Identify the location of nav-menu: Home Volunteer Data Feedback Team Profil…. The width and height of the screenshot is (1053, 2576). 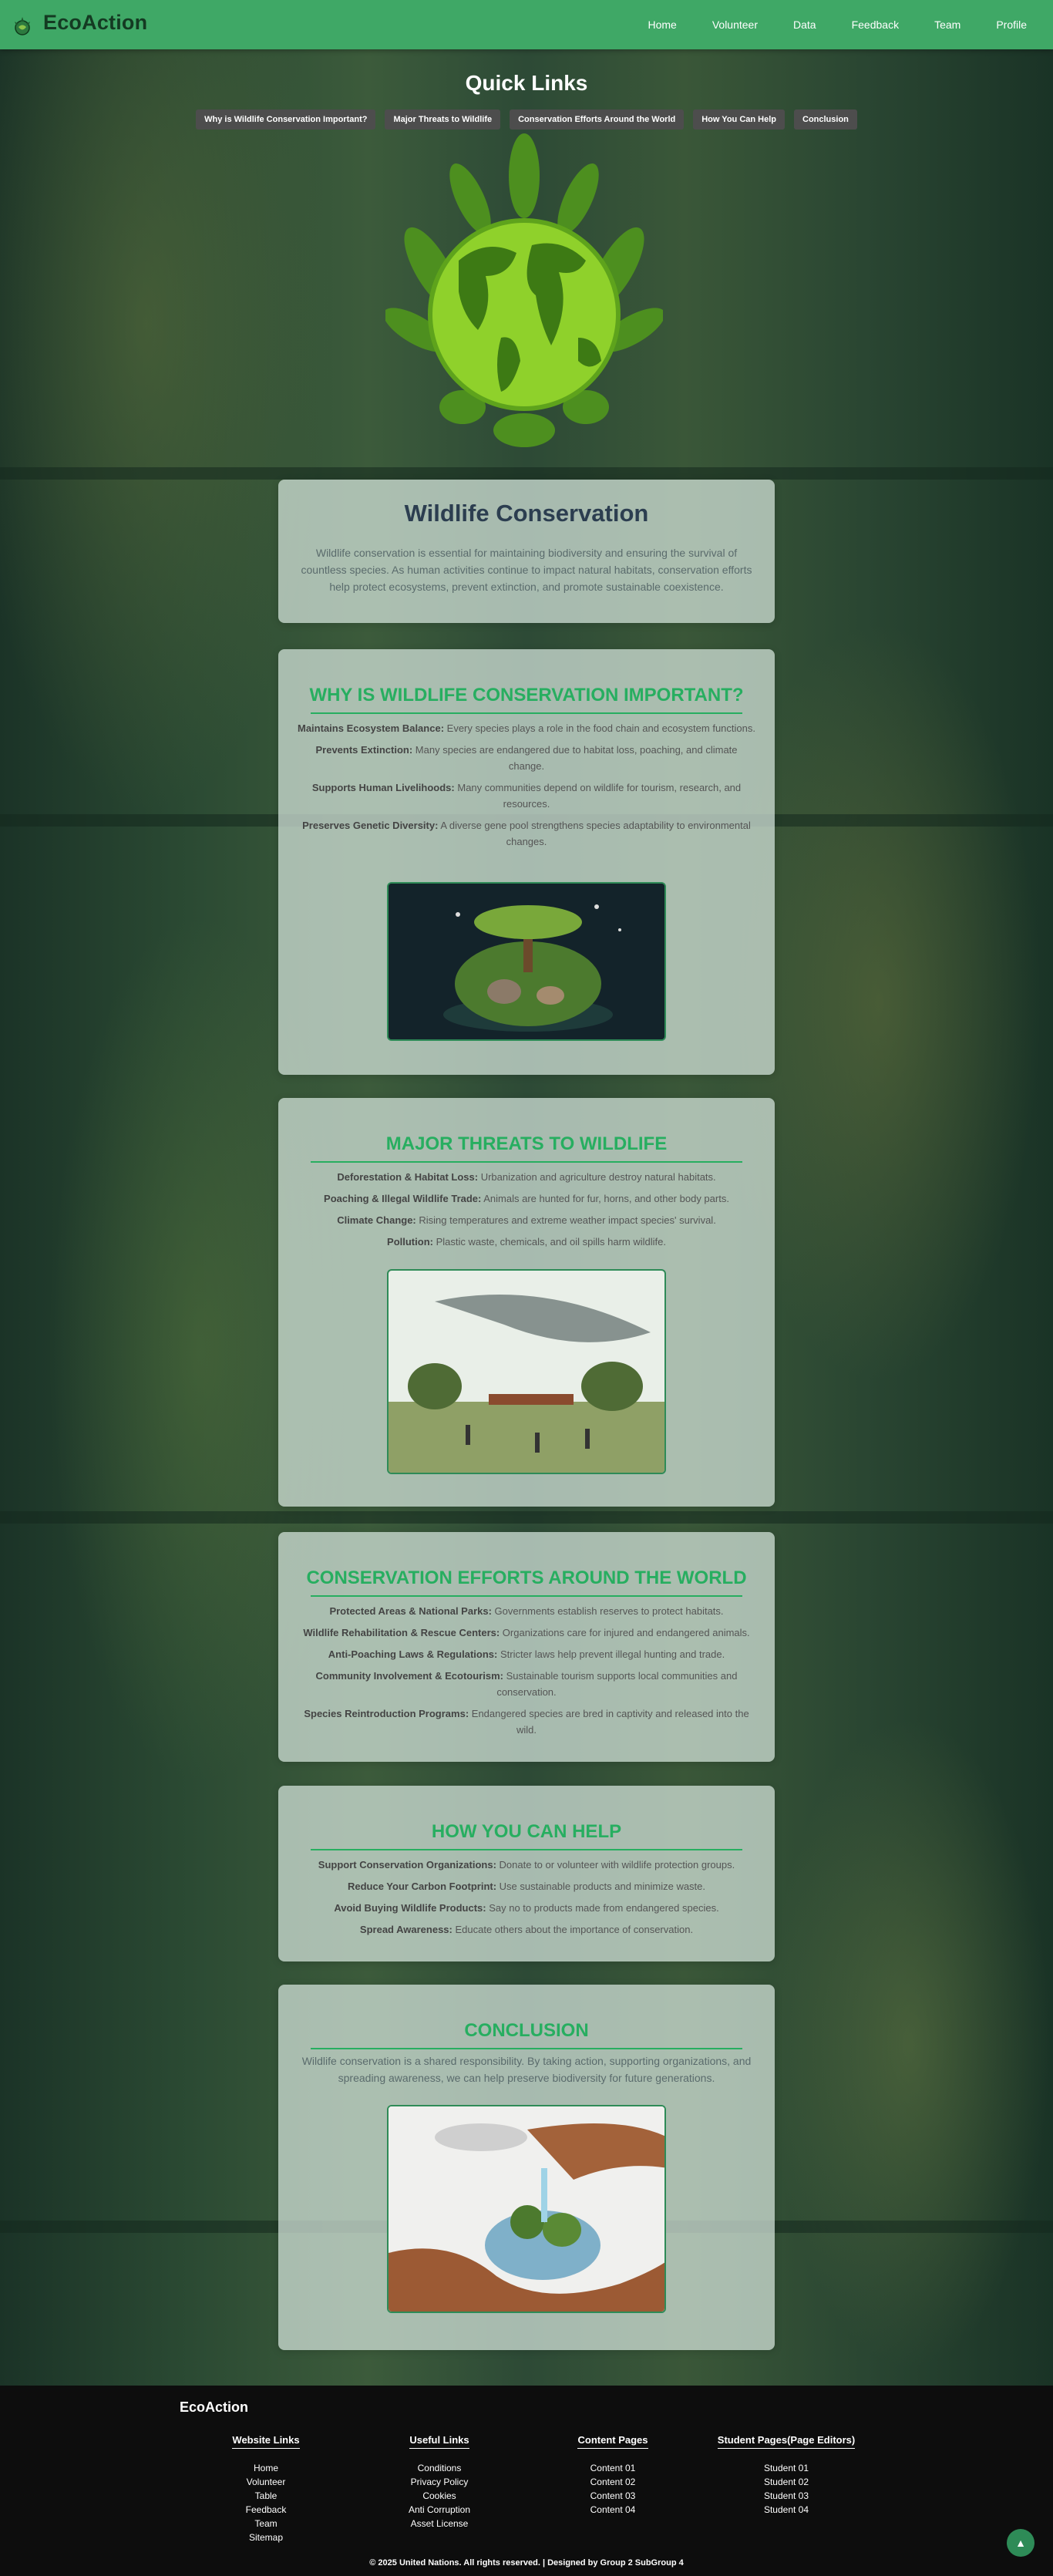
(851, 24).